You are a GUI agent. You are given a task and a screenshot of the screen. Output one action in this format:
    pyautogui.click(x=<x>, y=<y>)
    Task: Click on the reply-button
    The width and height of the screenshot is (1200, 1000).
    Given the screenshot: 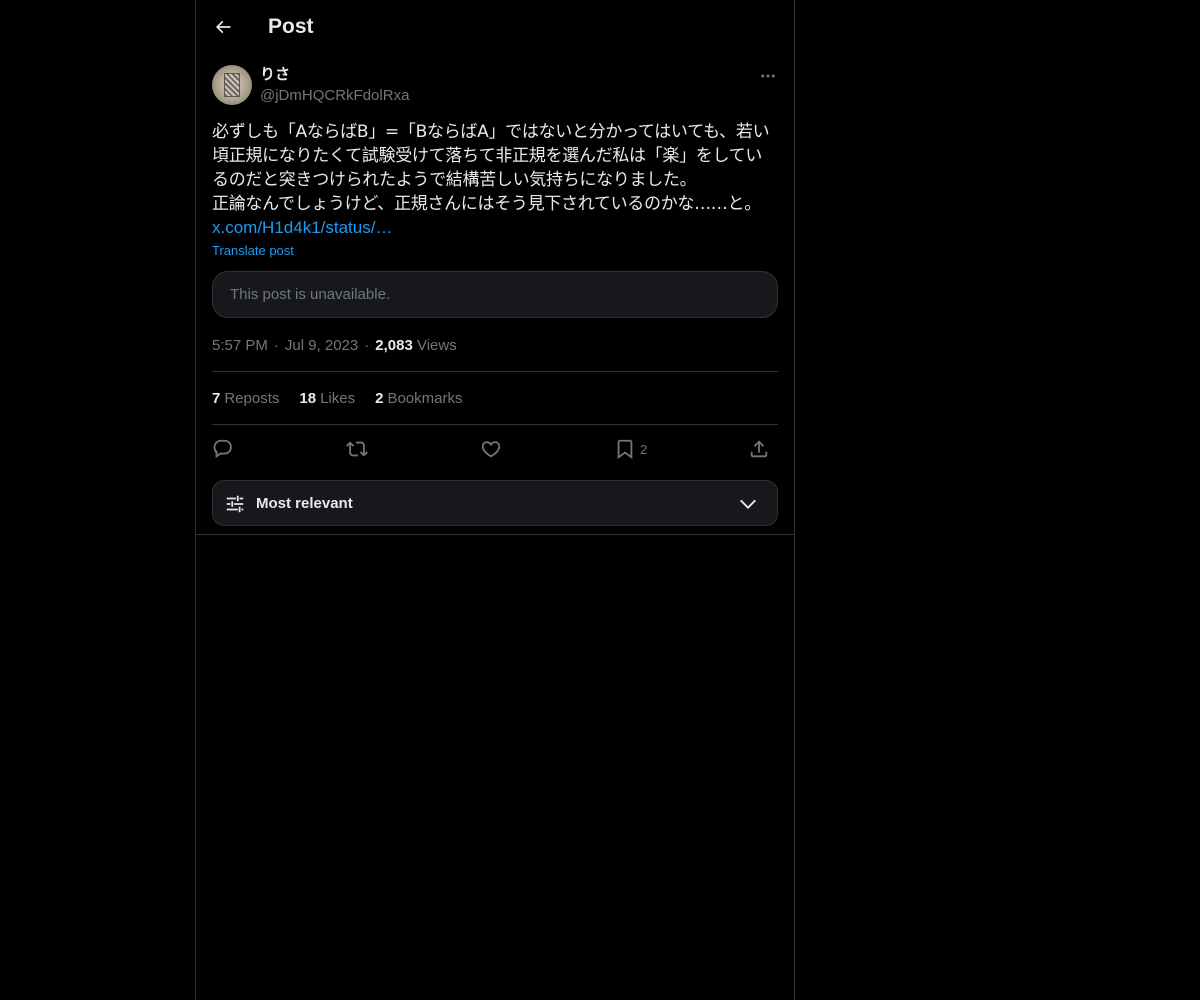 What is the action you would take?
    pyautogui.click(x=223, y=449)
    